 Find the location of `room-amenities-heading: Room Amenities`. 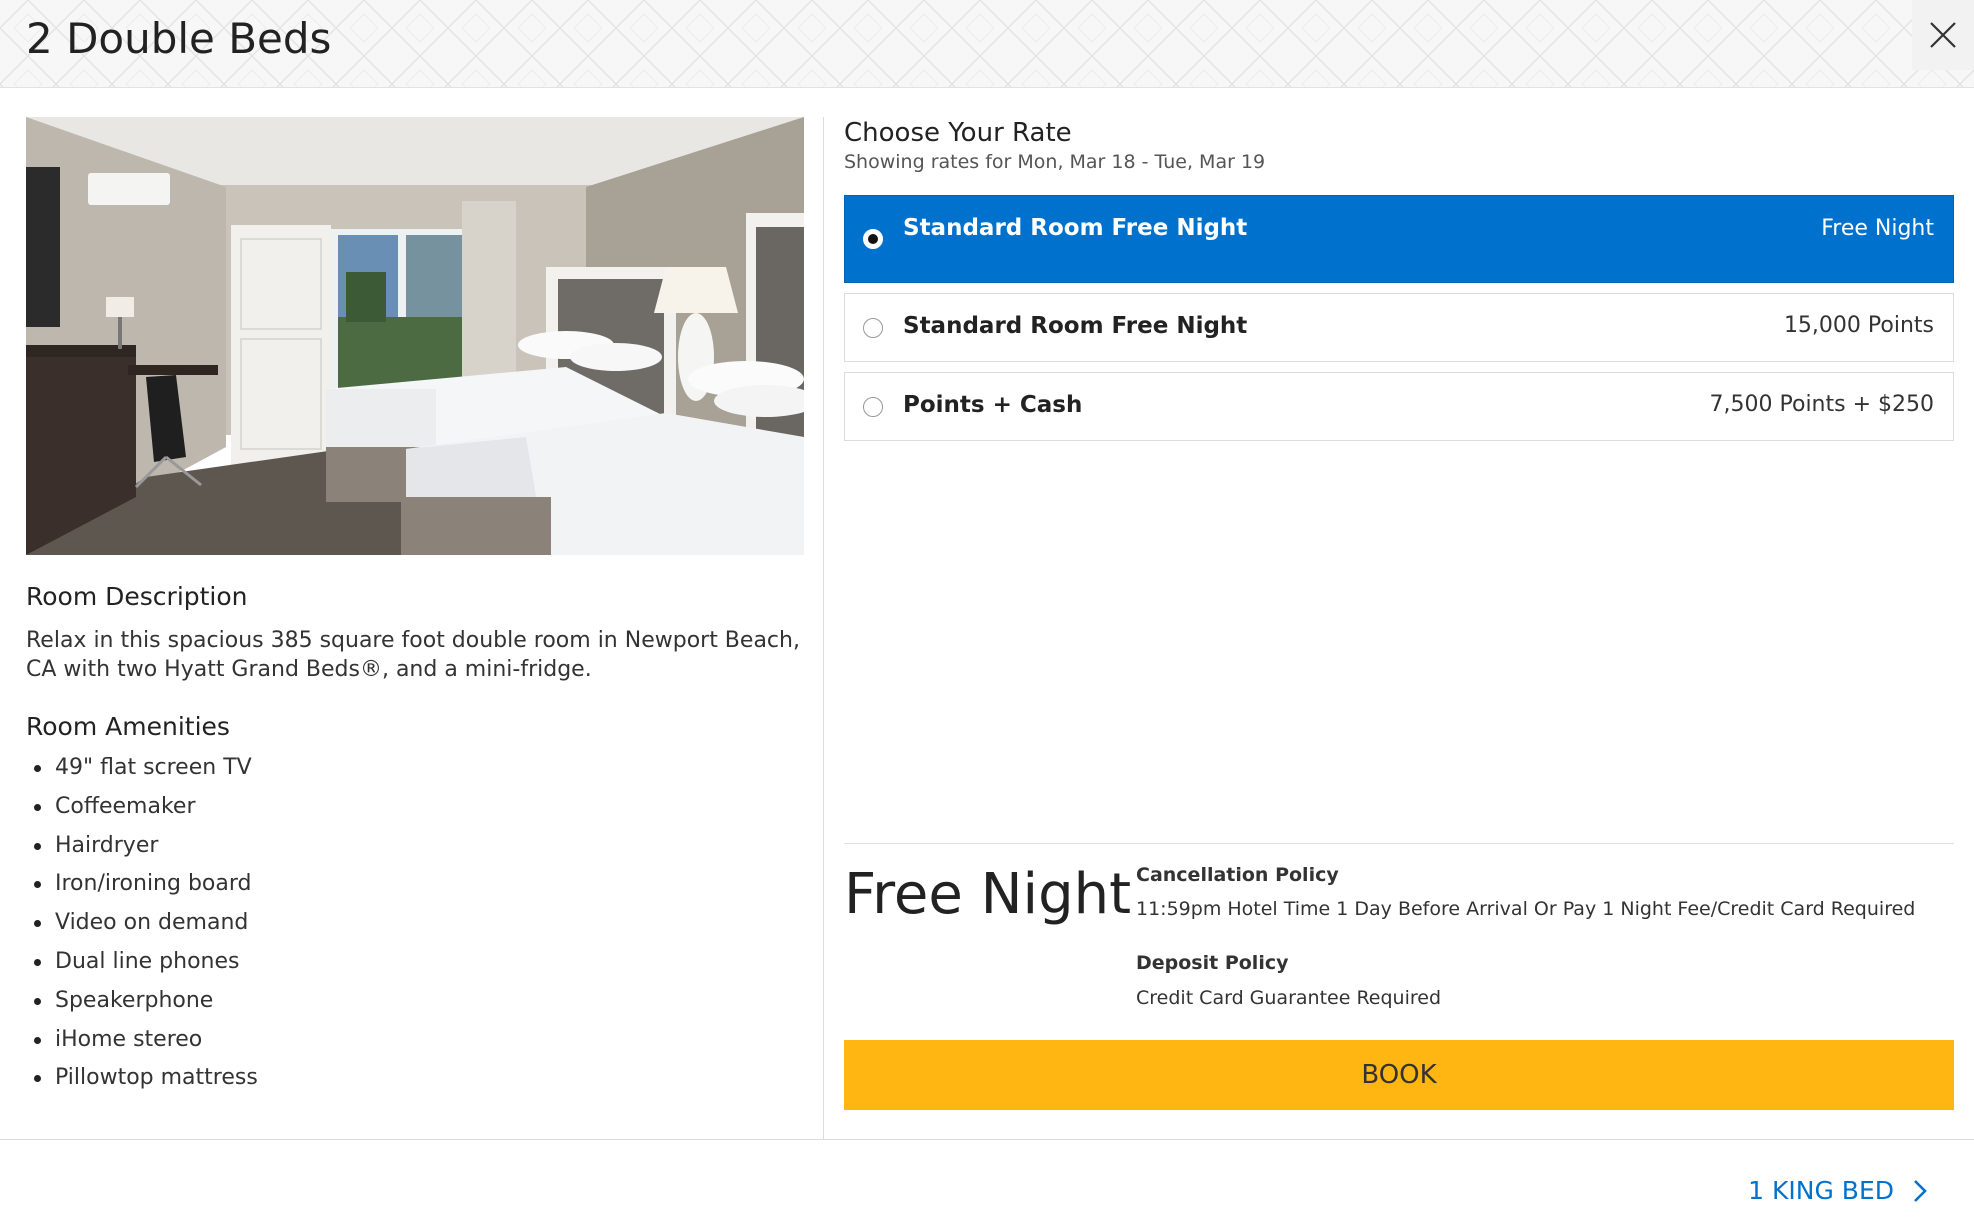

room-amenities-heading: Room Amenities is located at coordinates (128, 726).